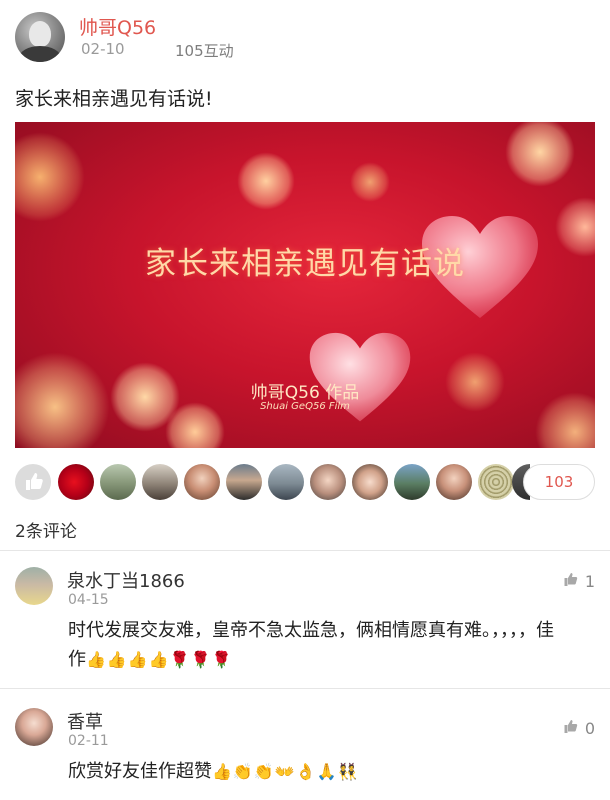 The height and width of the screenshot is (800, 610). What do you see at coordinates (496, 482) in the screenshot?
I see `fan-avatar` at bounding box center [496, 482].